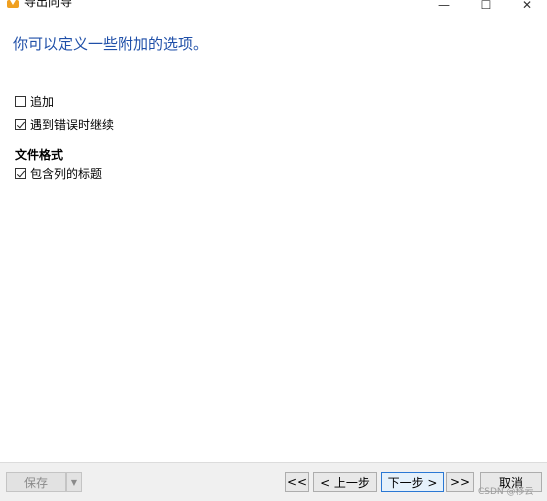 The height and width of the screenshot is (501, 547). Describe the element at coordinates (20, 173) in the screenshot. I see `include-column-titles-checkbox` at that location.